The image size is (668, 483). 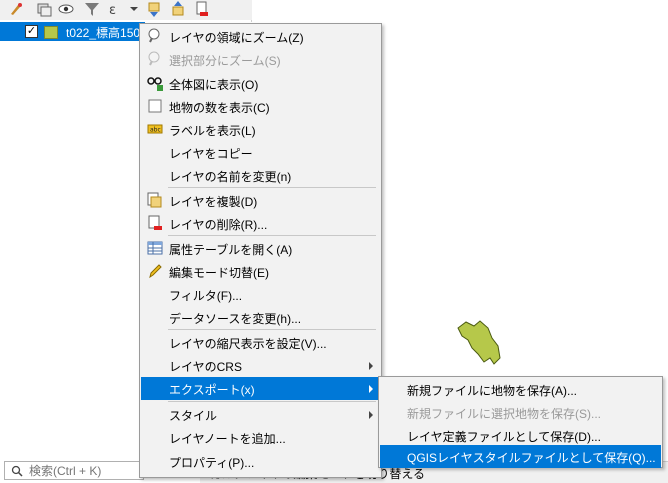 What do you see at coordinates (230, 177) in the screenshot?
I see `menu-label: レイヤの名前を変更(n)` at bounding box center [230, 177].